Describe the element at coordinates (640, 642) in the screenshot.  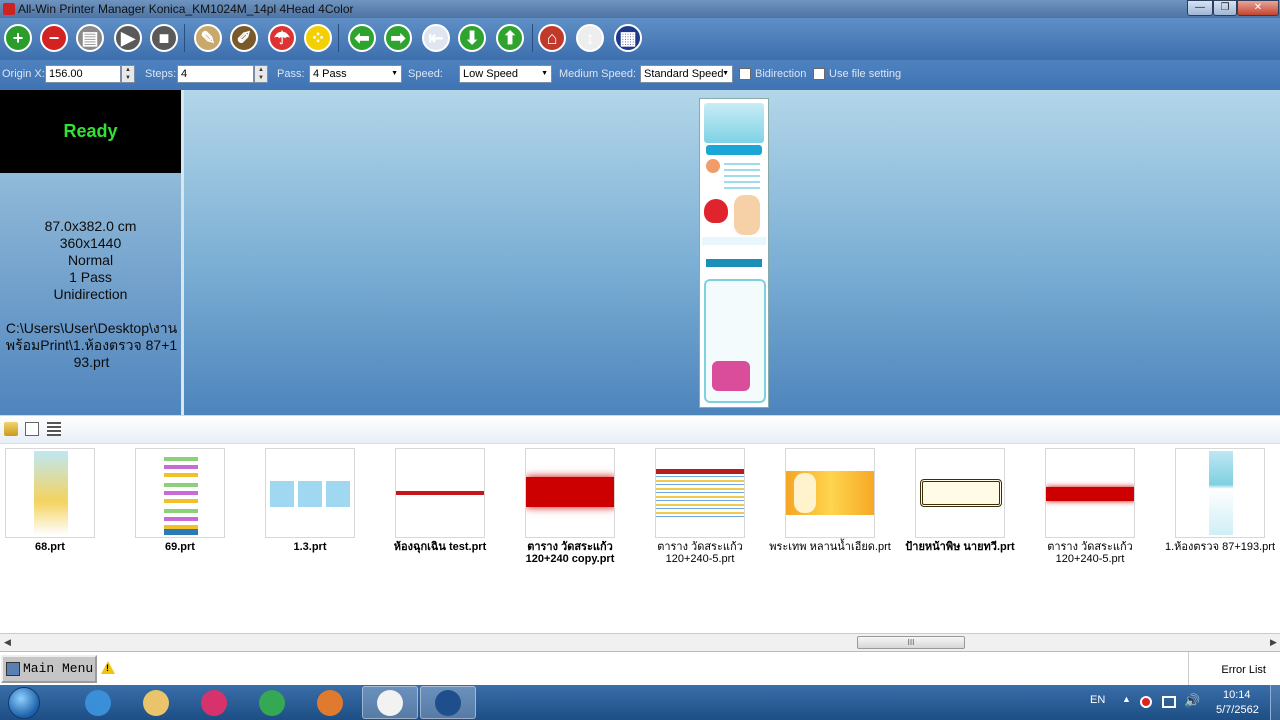
I see `horizontal-scrollbar: ◀ III ▶` at that location.